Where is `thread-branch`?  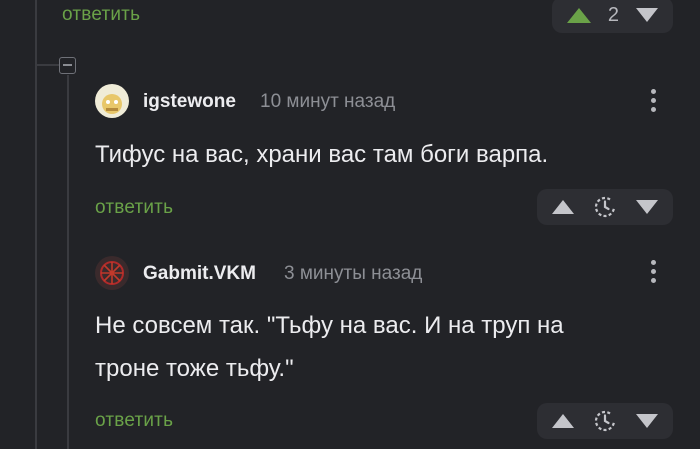
thread-branch is located at coordinates (48, 65).